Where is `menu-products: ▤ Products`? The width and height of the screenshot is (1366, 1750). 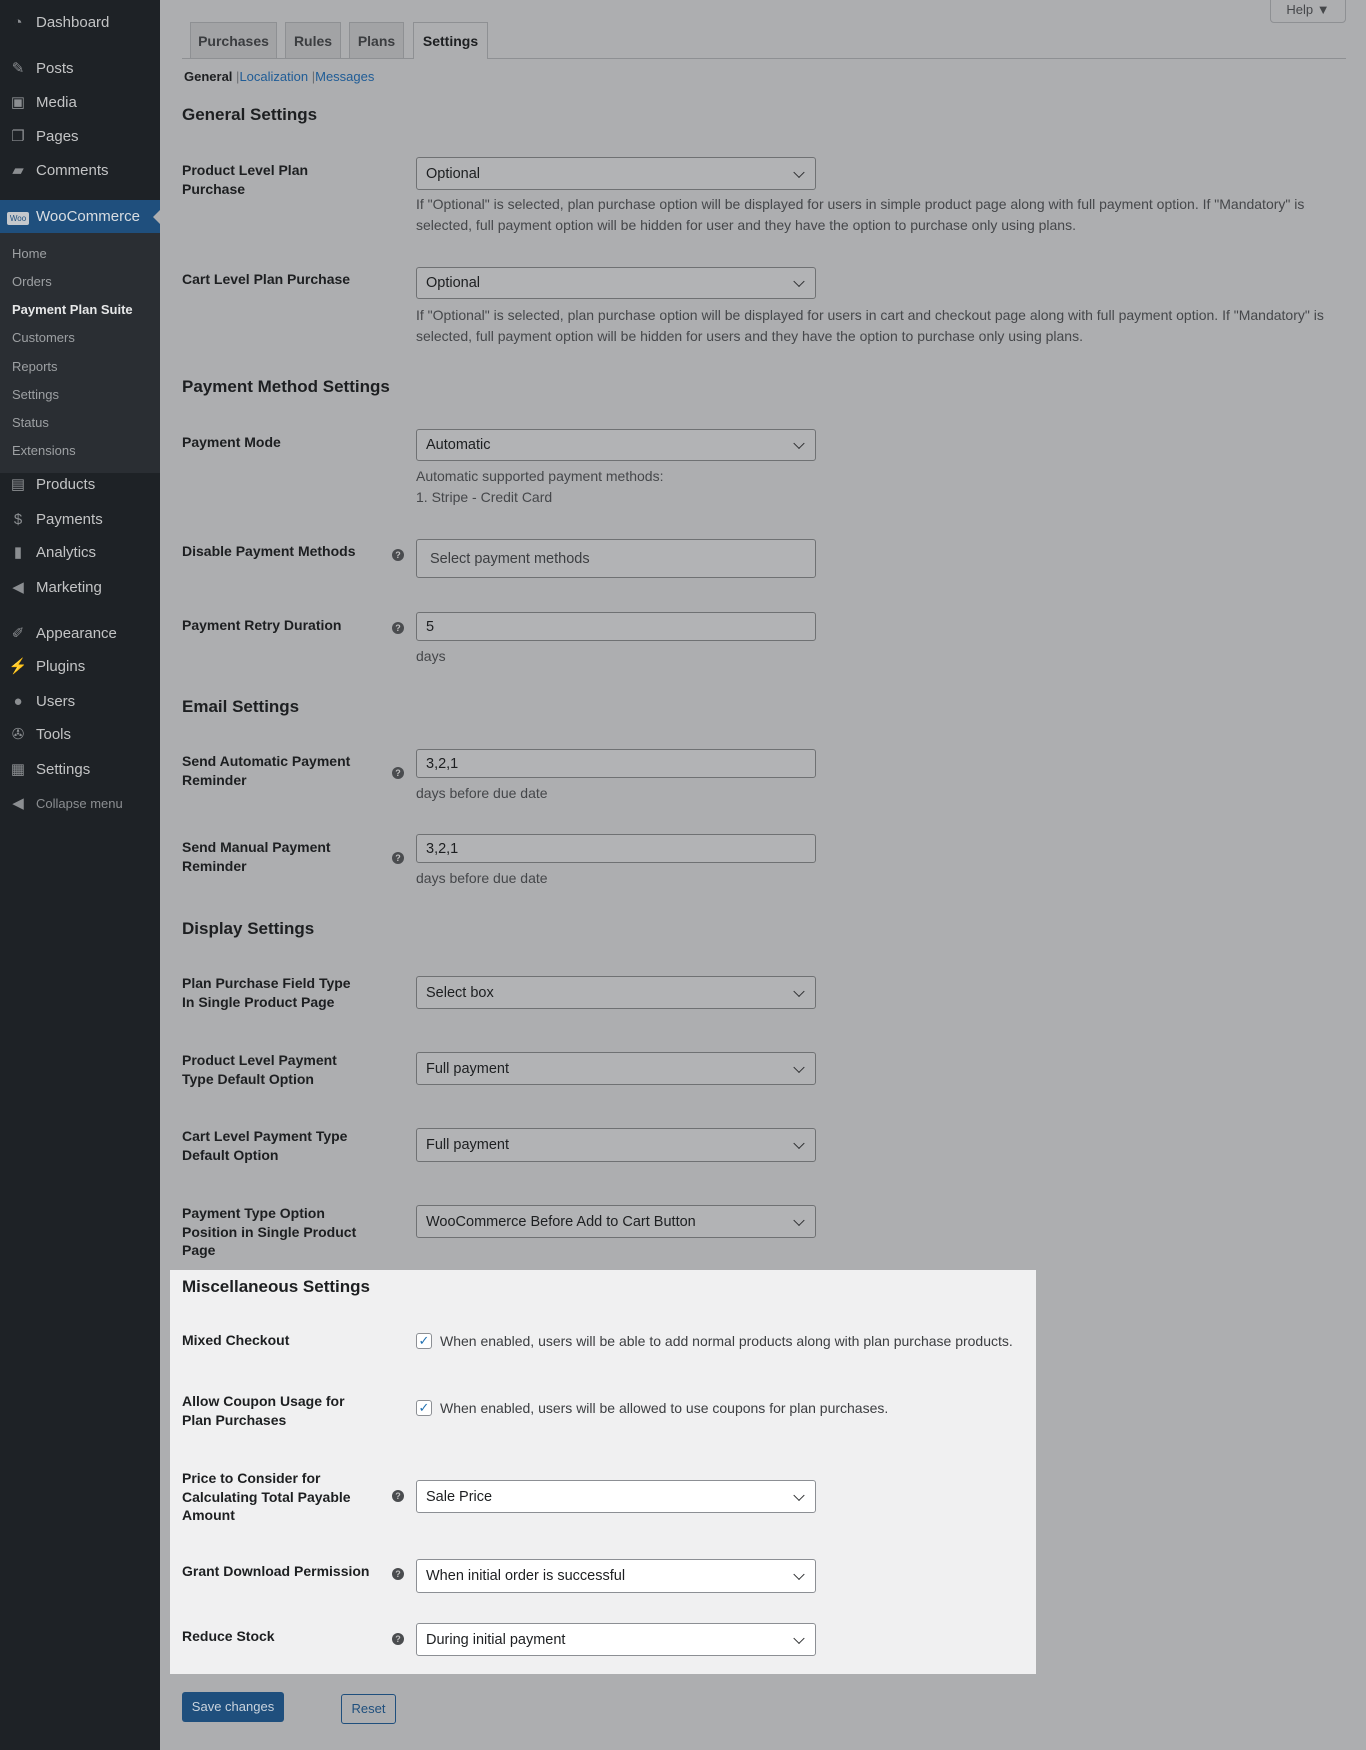 menu-products: ▤ Products is located at coordinates (80, 484).